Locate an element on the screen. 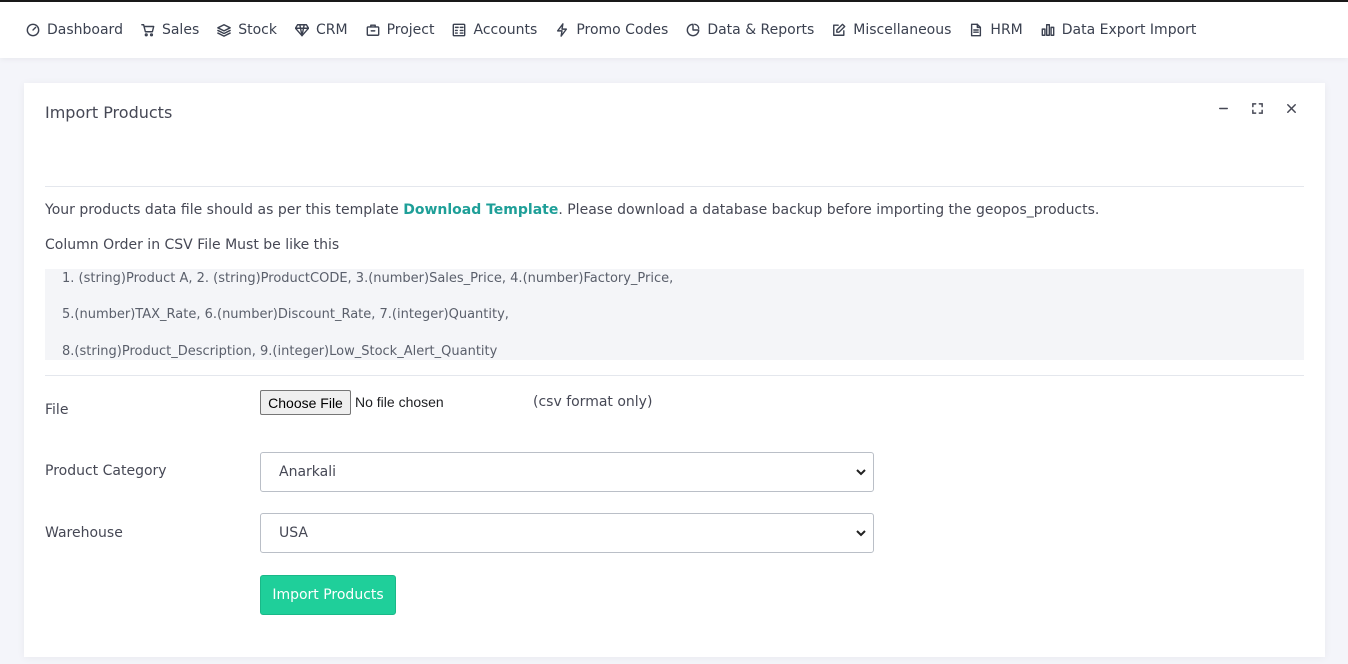 Image resolution: width=1348 pixels, height=664 pixels. expand-icon is located at coordinates (1257, 108).